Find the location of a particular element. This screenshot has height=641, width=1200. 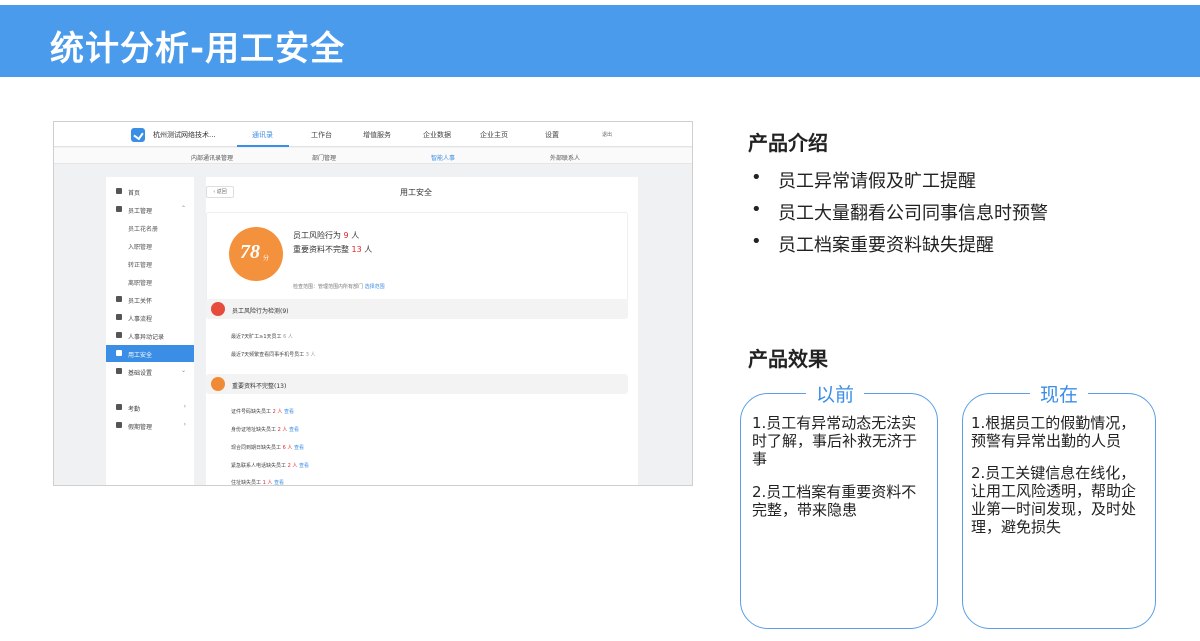

alarm-icon is located at coordinates (218, 309).